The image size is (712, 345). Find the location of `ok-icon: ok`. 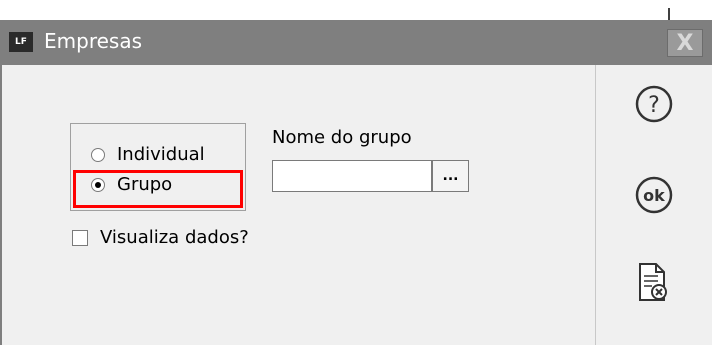

ok-icon: ok is located at coordinates (654, 195).